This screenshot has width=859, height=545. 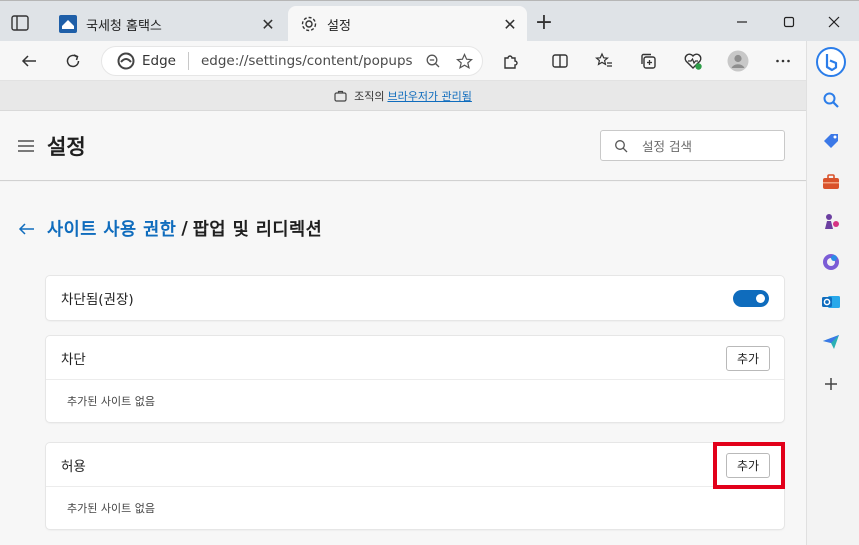 What do you see at coordinates (831, 62) in the screenshot?
I see `bing-copilot-icon` at bounding box center [831, 62].